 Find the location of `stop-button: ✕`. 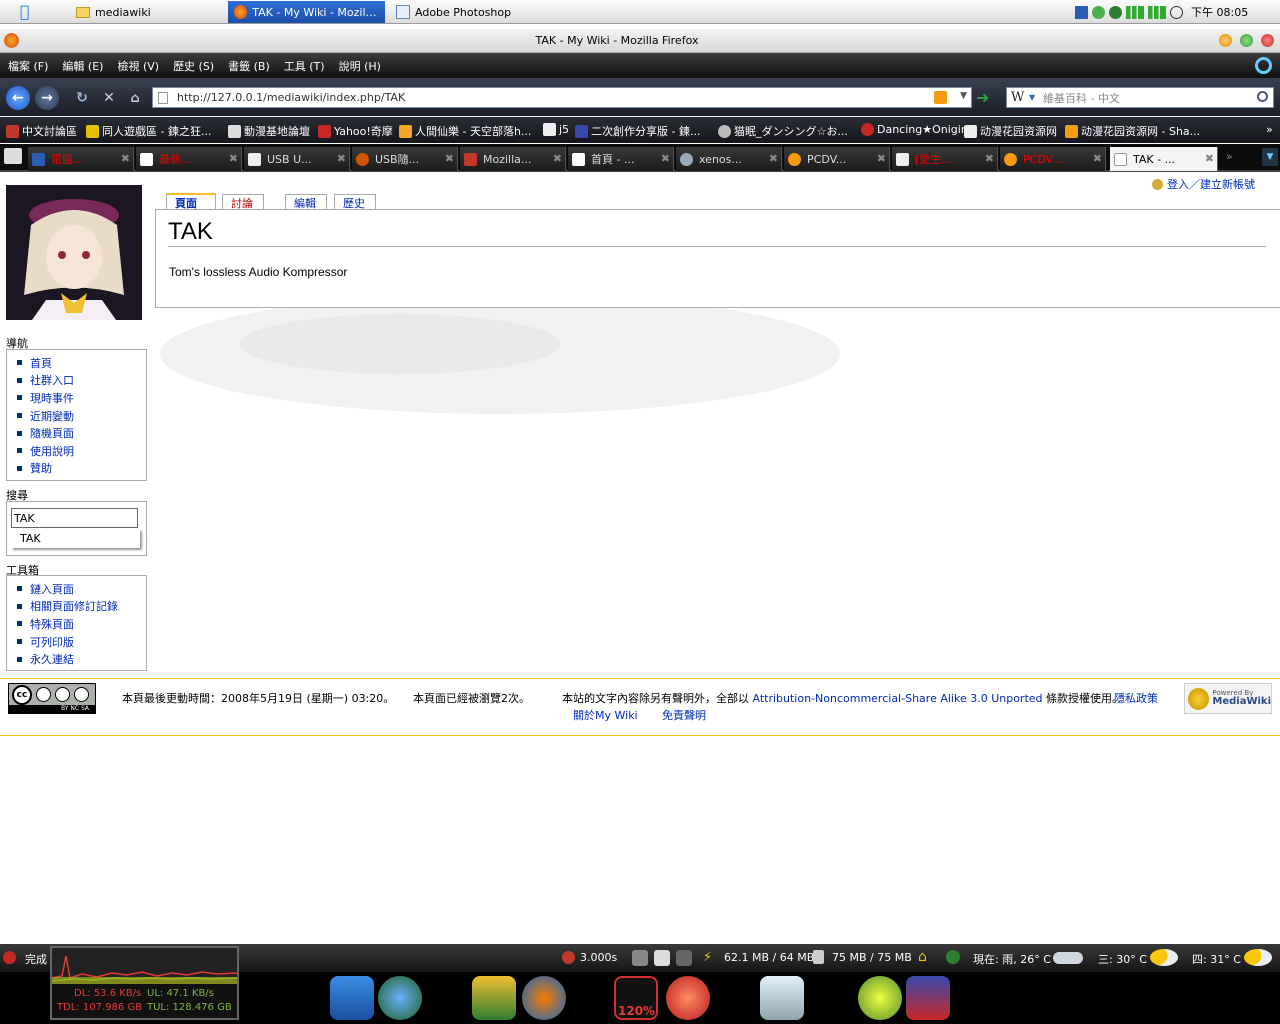

stop-button: ✕ is located at coordinates (109, 98).